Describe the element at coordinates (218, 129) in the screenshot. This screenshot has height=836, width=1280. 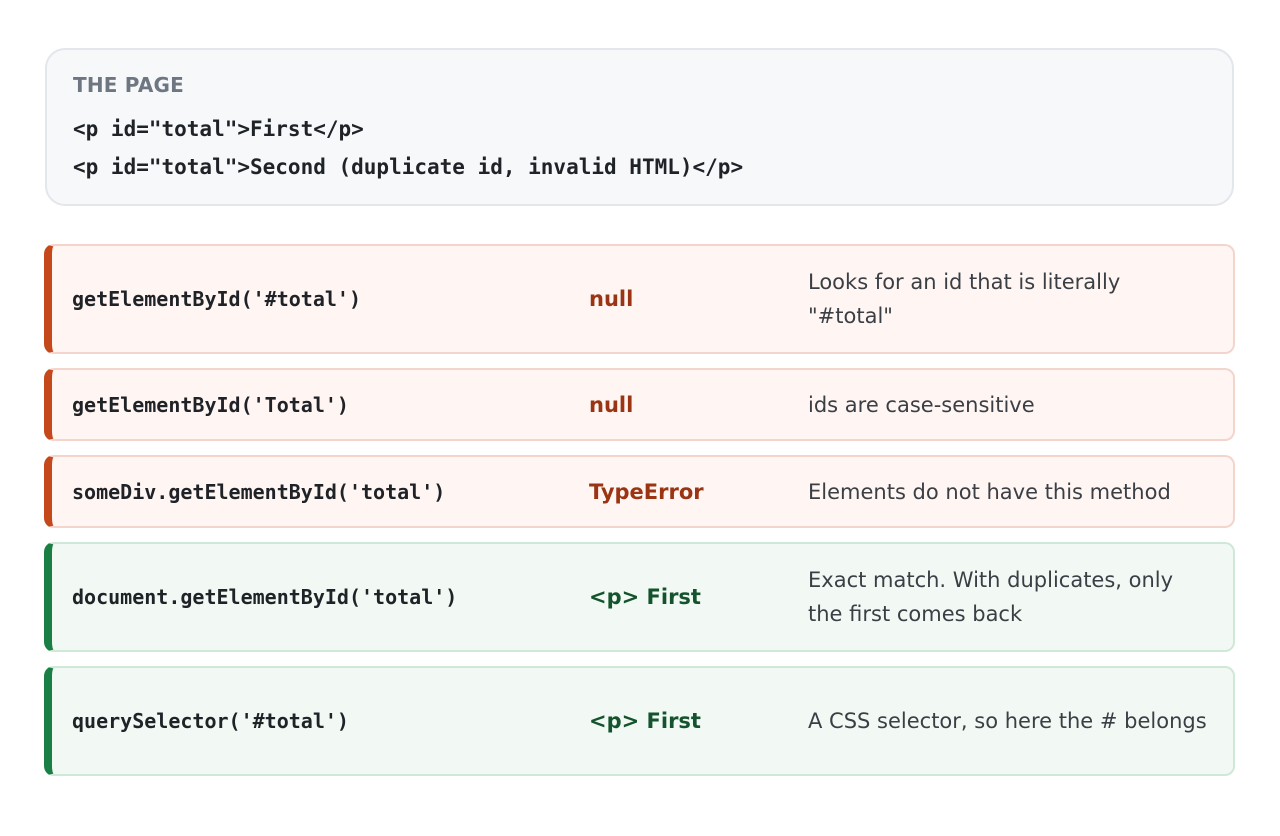
I see `page-source-line-1: <p id="total">First</p>` at that location.